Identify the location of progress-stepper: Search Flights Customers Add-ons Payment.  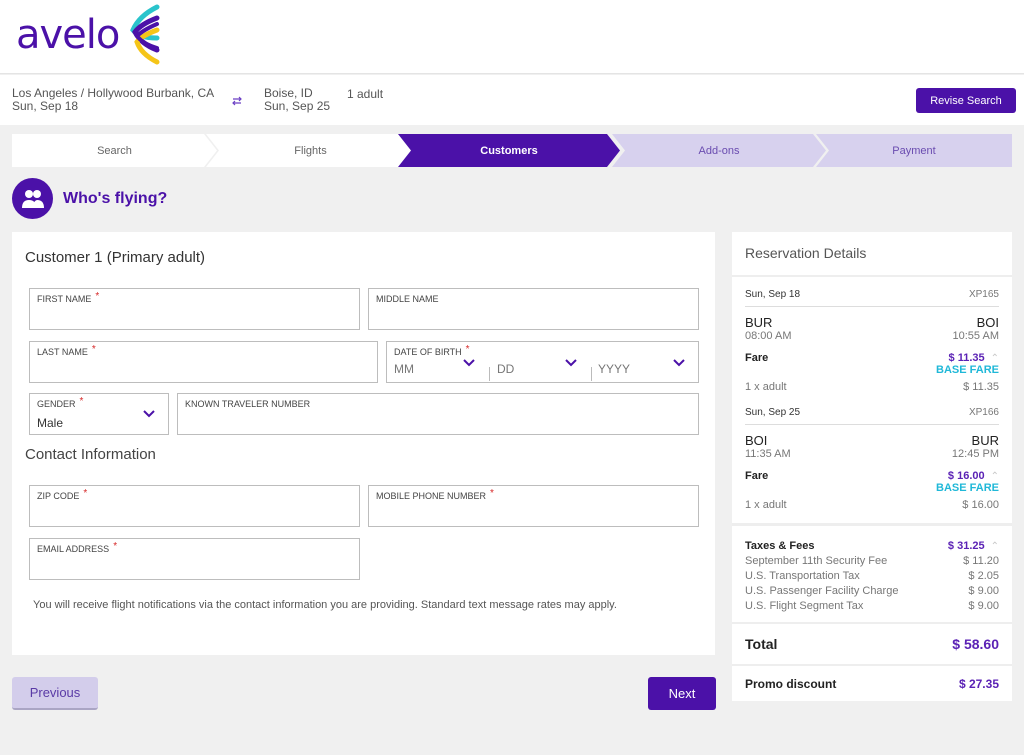
(512, 150).